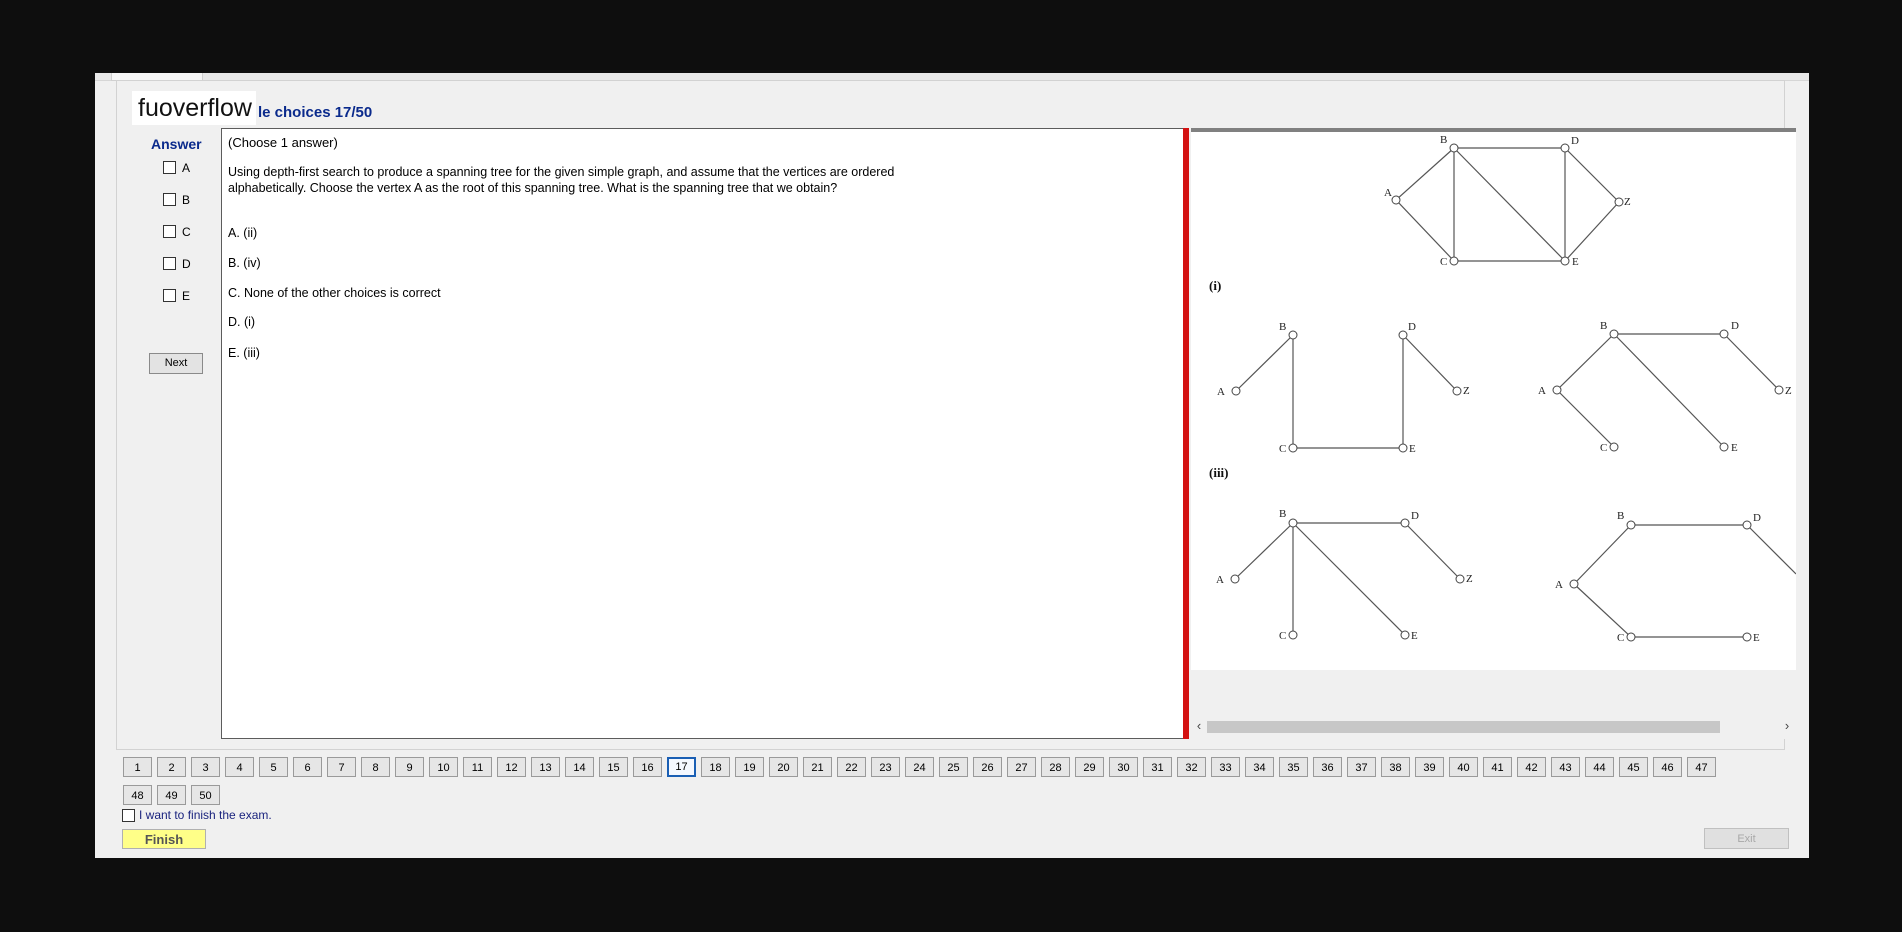  What do you see at coordinates (1787, 726) in the screenshot?
I see `scroll-right-arrow-icon: ›` at bounding box center [1787, 726].